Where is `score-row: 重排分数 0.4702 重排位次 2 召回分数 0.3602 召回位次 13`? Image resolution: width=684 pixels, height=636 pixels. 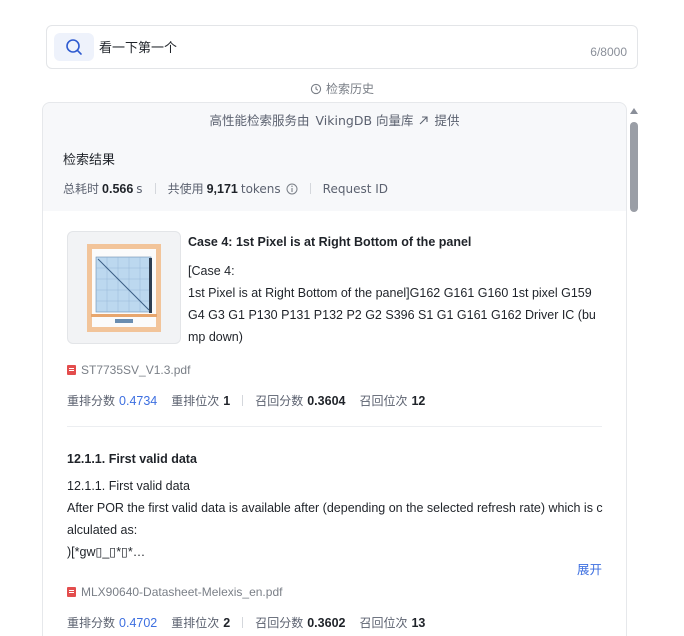 score-row: 重排分数 0.4702 重排位次 2 召回分数 0.3602 召回位次 13 is located at coordinates (246, 622).